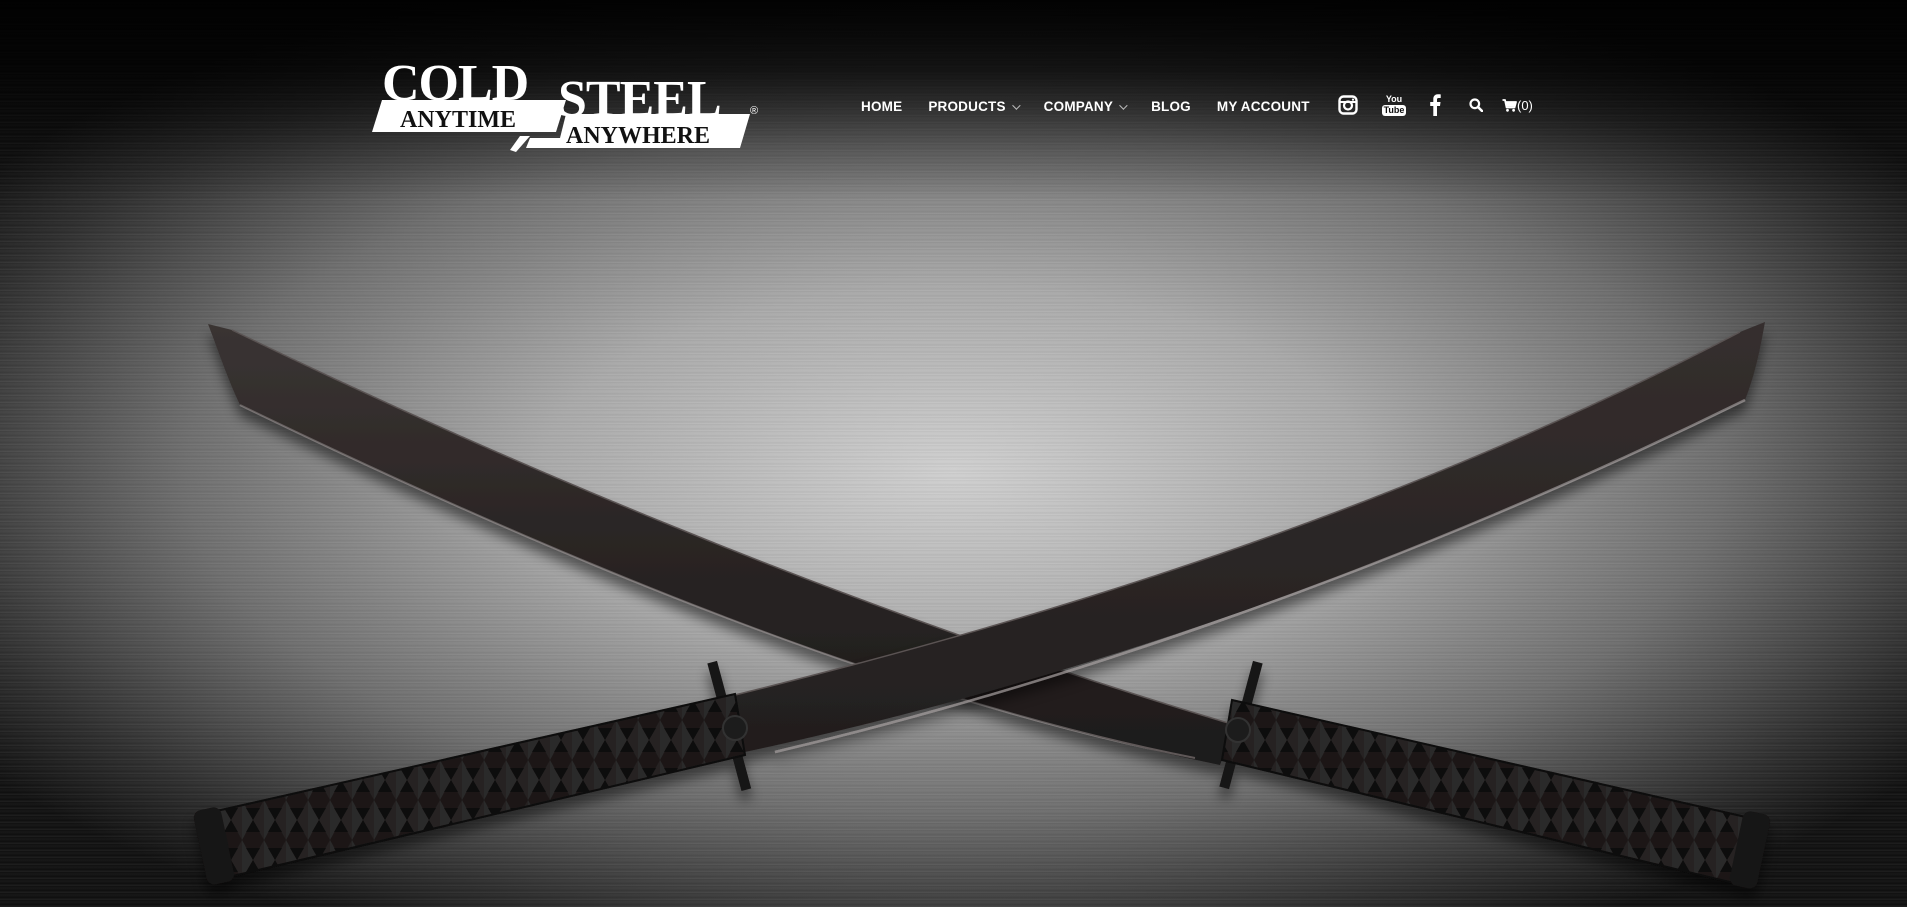  What do you see at coordinates (1394, 98) in the screenshot?
I see `youtube-icon-top-text: You` at bounding box center [1394, 98].